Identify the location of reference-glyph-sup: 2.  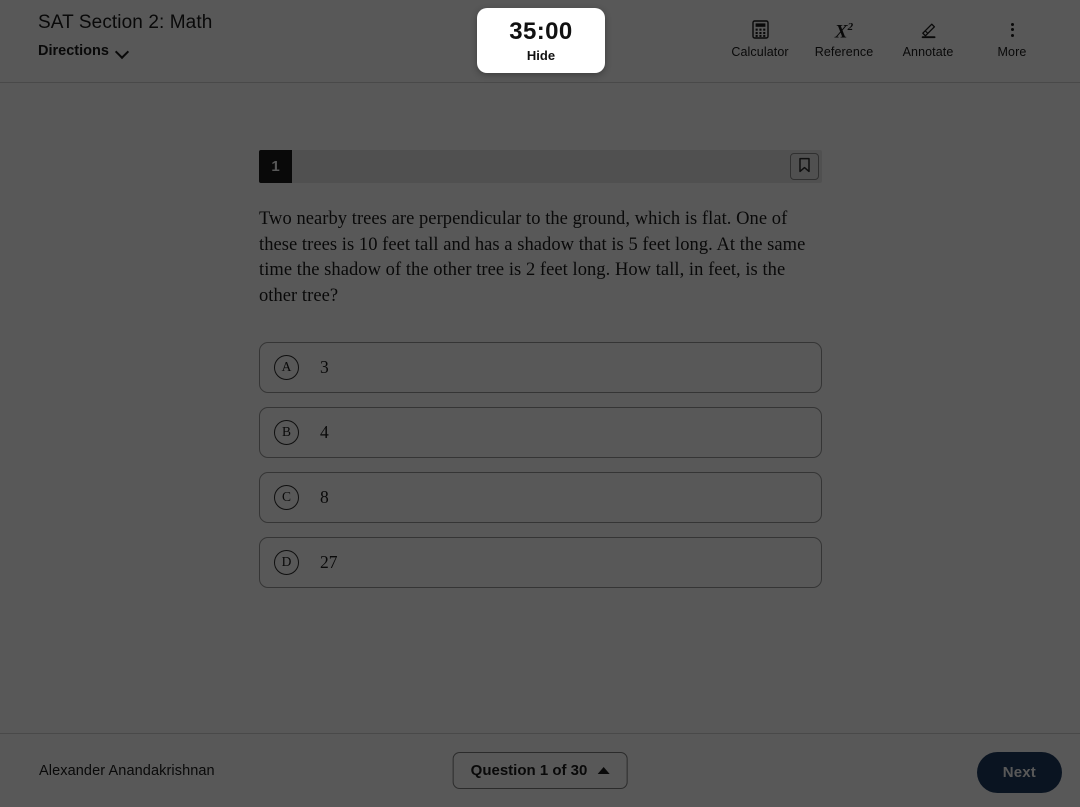
(850, 26).